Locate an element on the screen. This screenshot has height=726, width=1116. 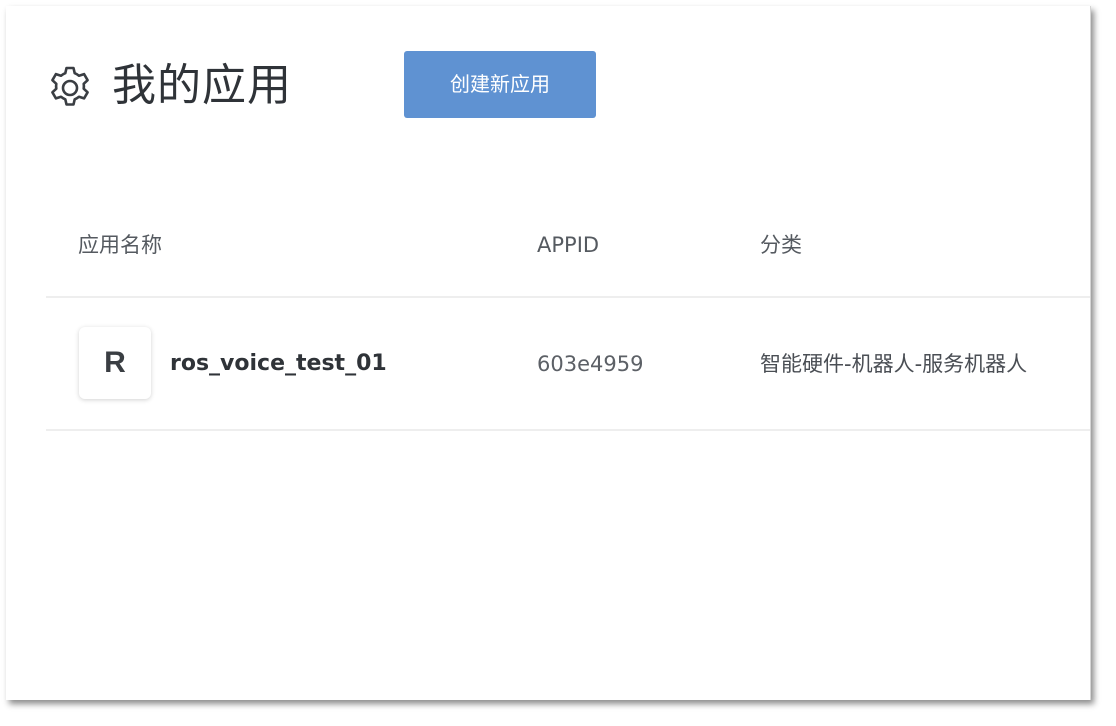
create-app-button: 创建新应用 is located at coordinates (500, 84).